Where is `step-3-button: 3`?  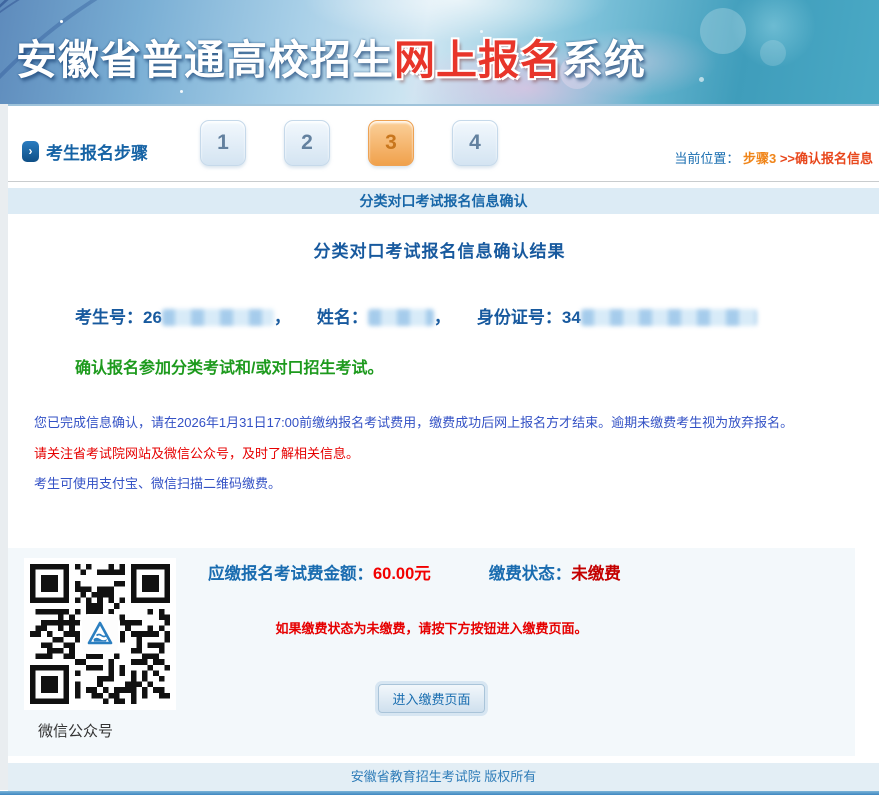 step-3-button: 3 is located at coordinates (391, 143).